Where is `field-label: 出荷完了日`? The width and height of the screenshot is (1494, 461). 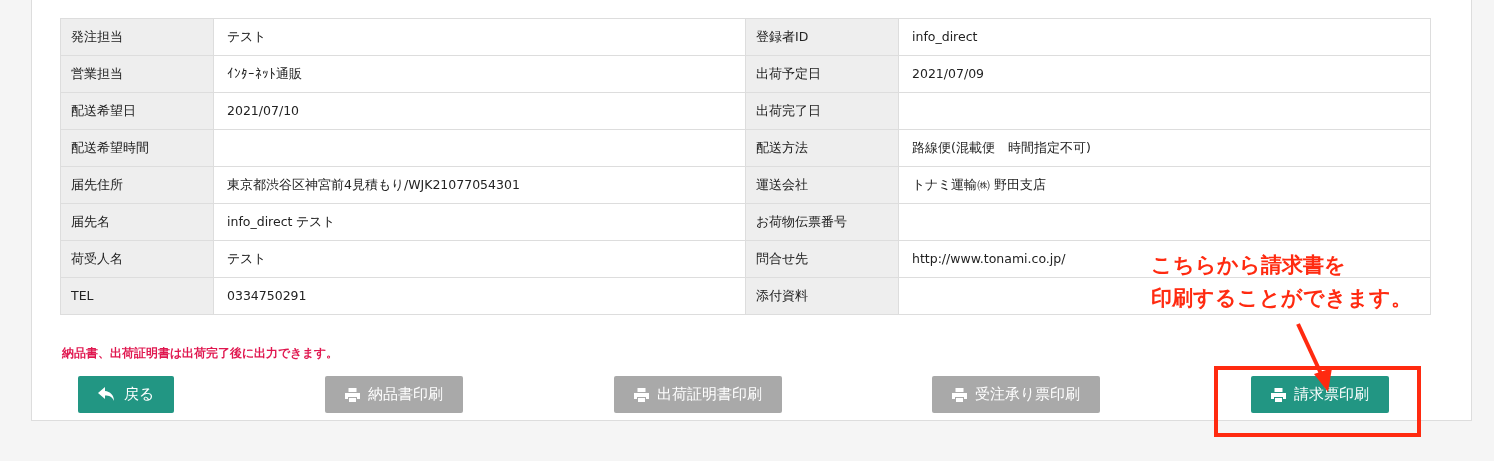 field-label: 出荷完了日 is located at coordinates (822, 111).